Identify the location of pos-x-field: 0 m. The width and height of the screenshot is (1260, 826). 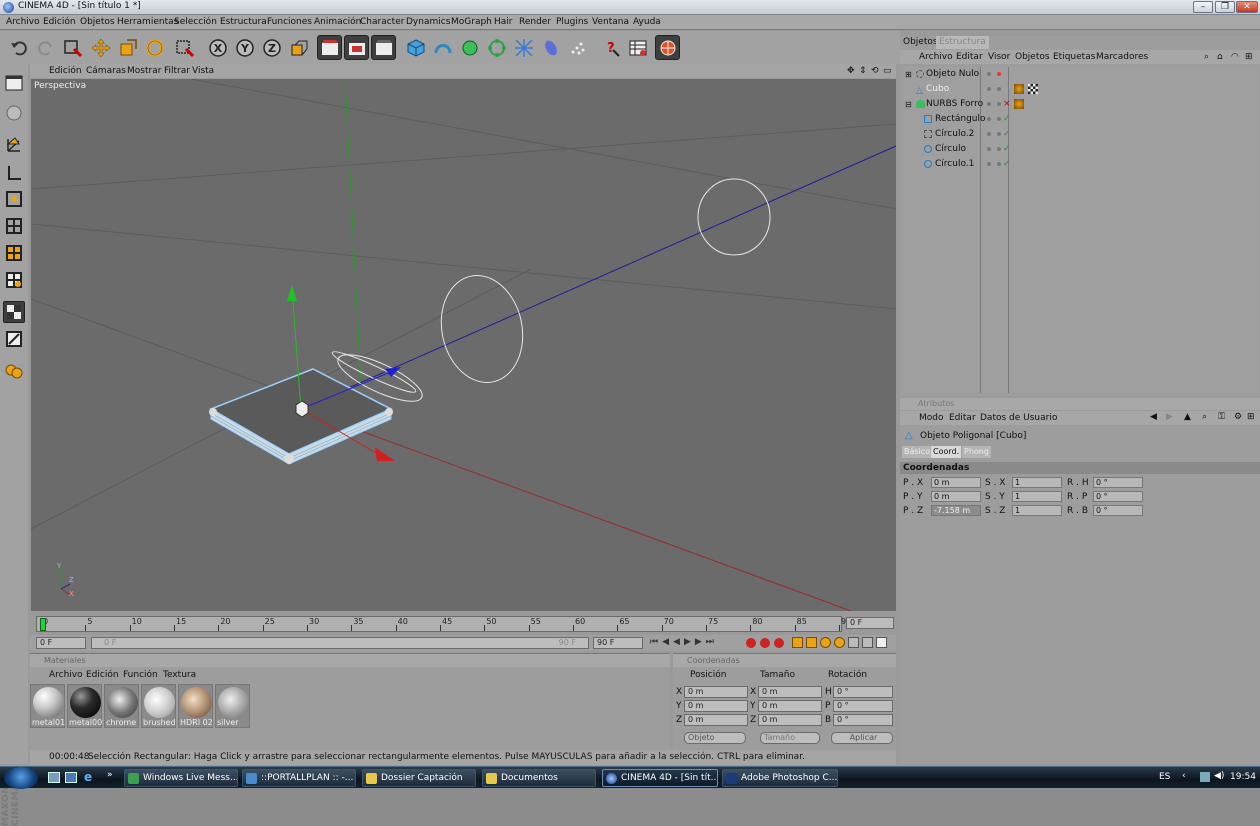
(956, 482).